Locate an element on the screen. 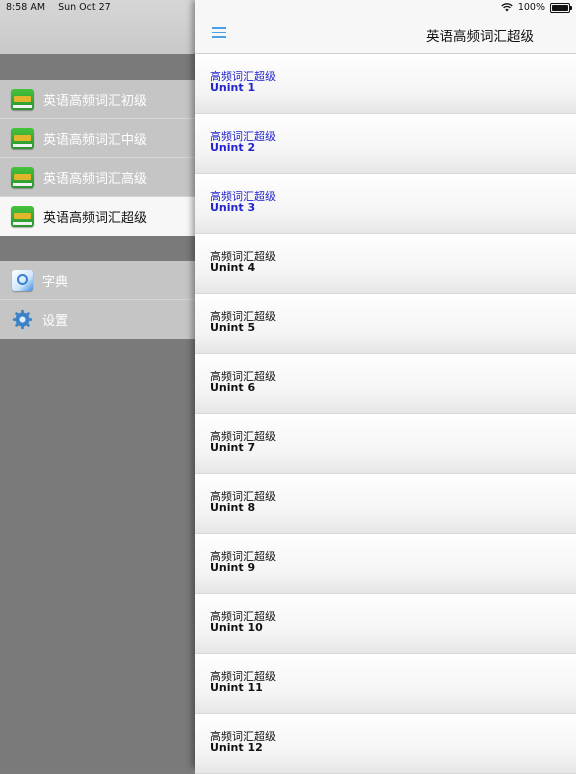  unit-number: Unint 8 is located at coordinates (233, 507).